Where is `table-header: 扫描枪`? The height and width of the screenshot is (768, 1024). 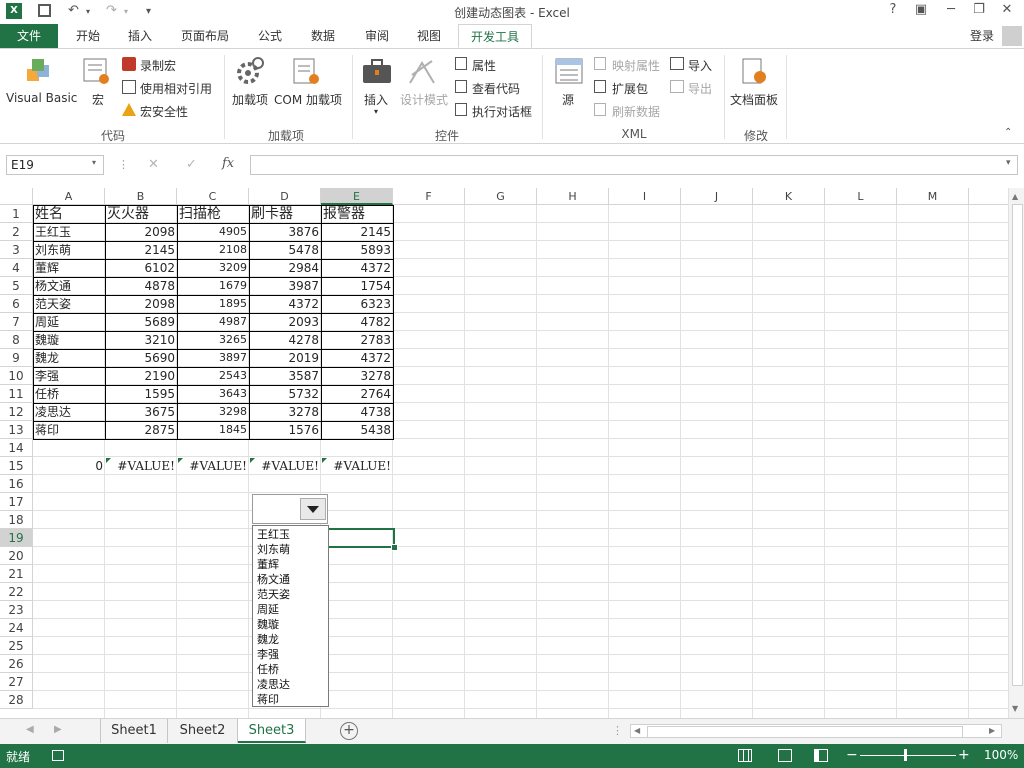 table-header: 扫描枪 is located at coordinates (213, 214).